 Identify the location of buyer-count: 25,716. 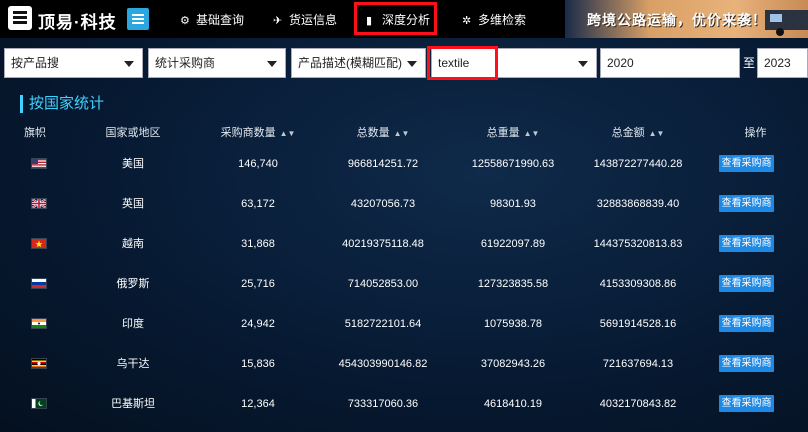
(258, 284).